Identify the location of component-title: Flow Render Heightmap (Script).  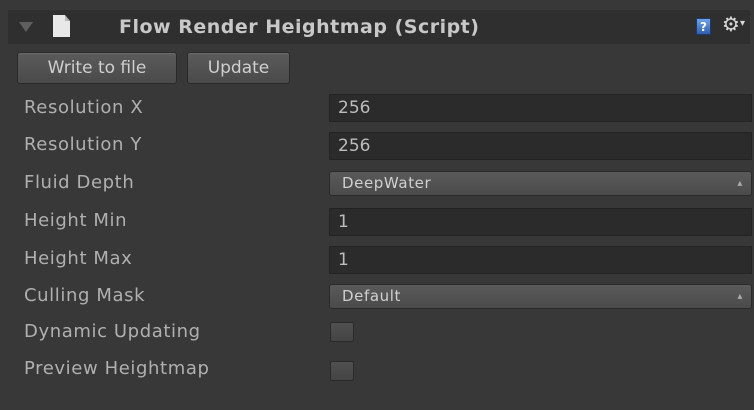
(299, 27).